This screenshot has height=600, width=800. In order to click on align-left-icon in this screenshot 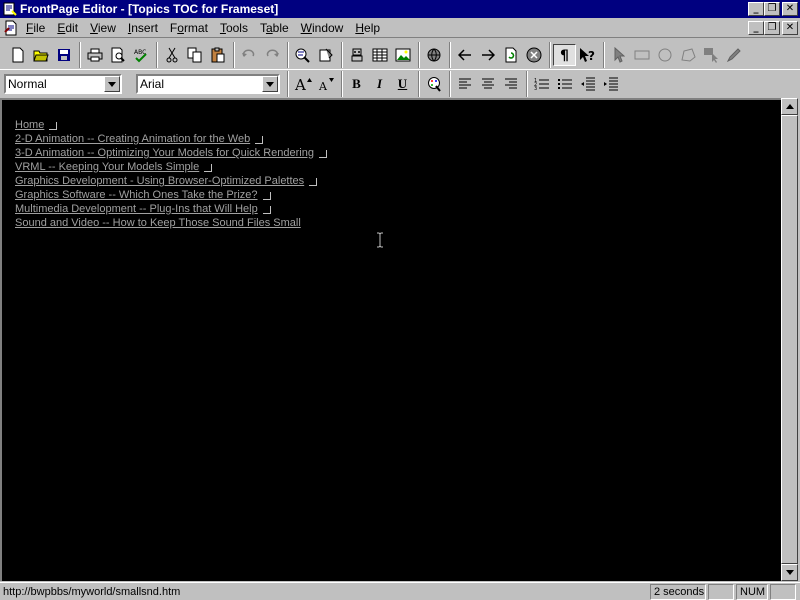, I will do `click(464, 84)`.